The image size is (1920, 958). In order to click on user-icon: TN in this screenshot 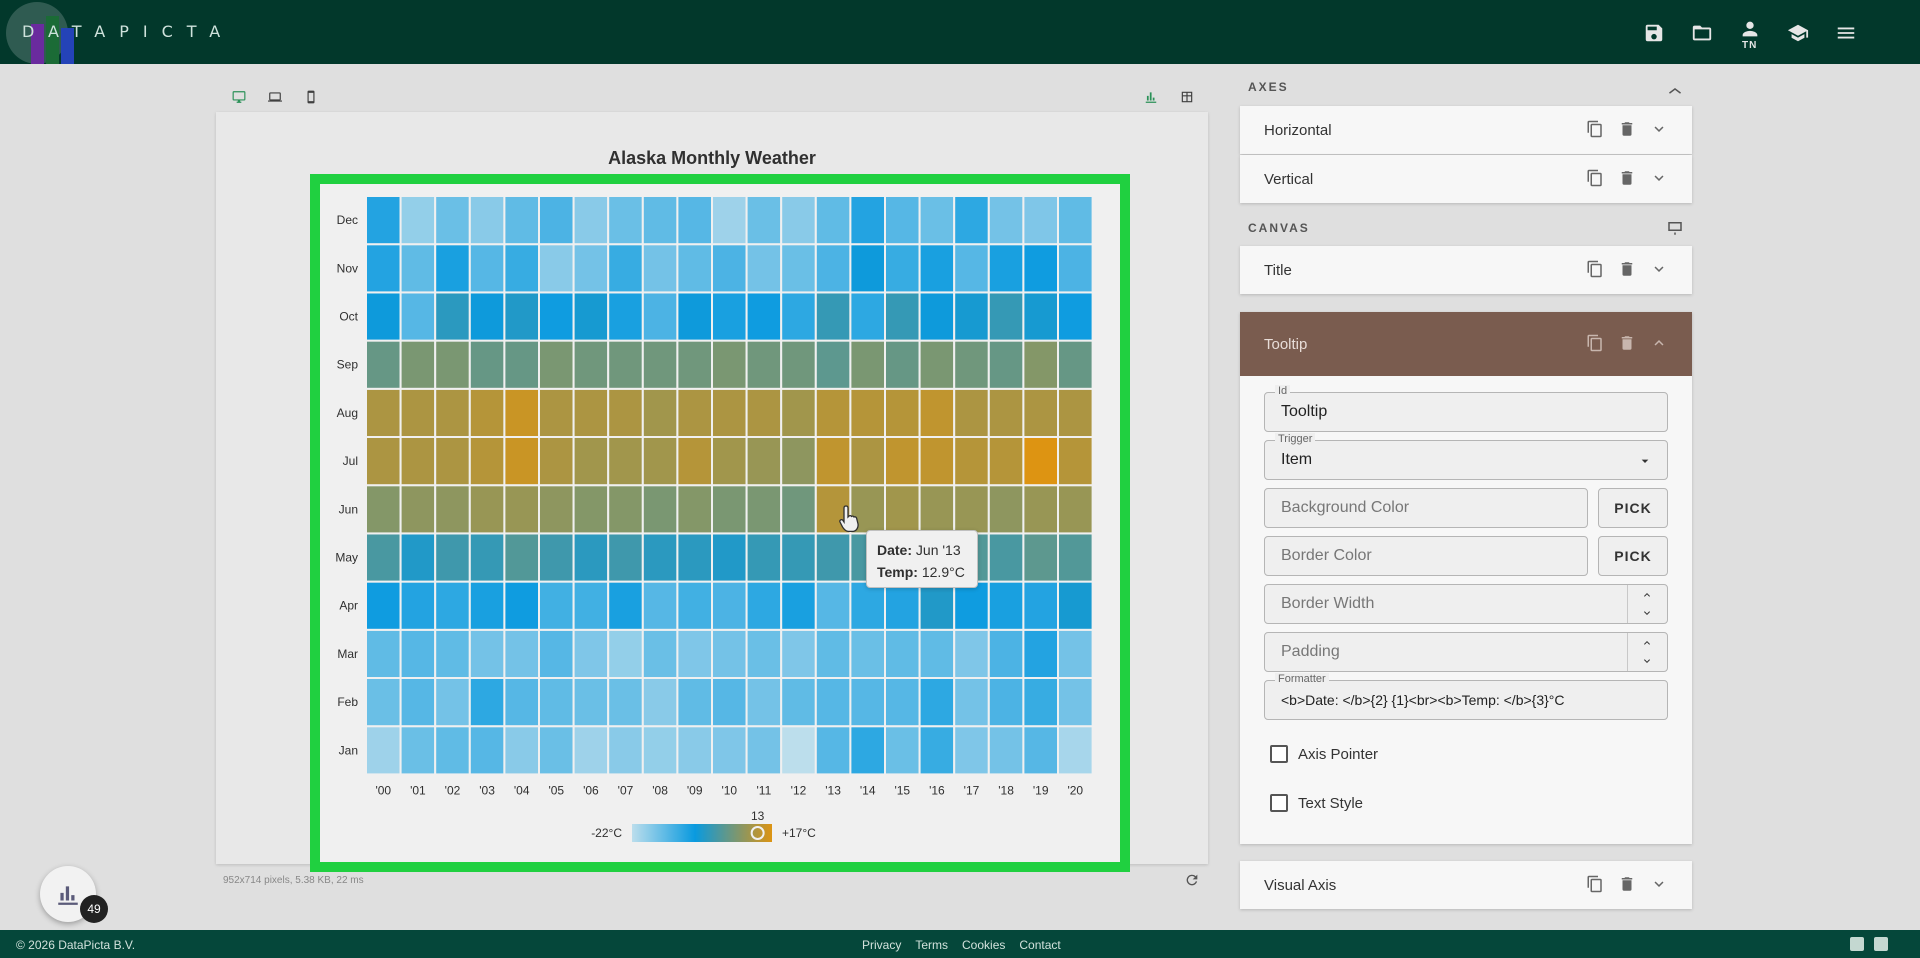, I will do `click(1750, 34)`.